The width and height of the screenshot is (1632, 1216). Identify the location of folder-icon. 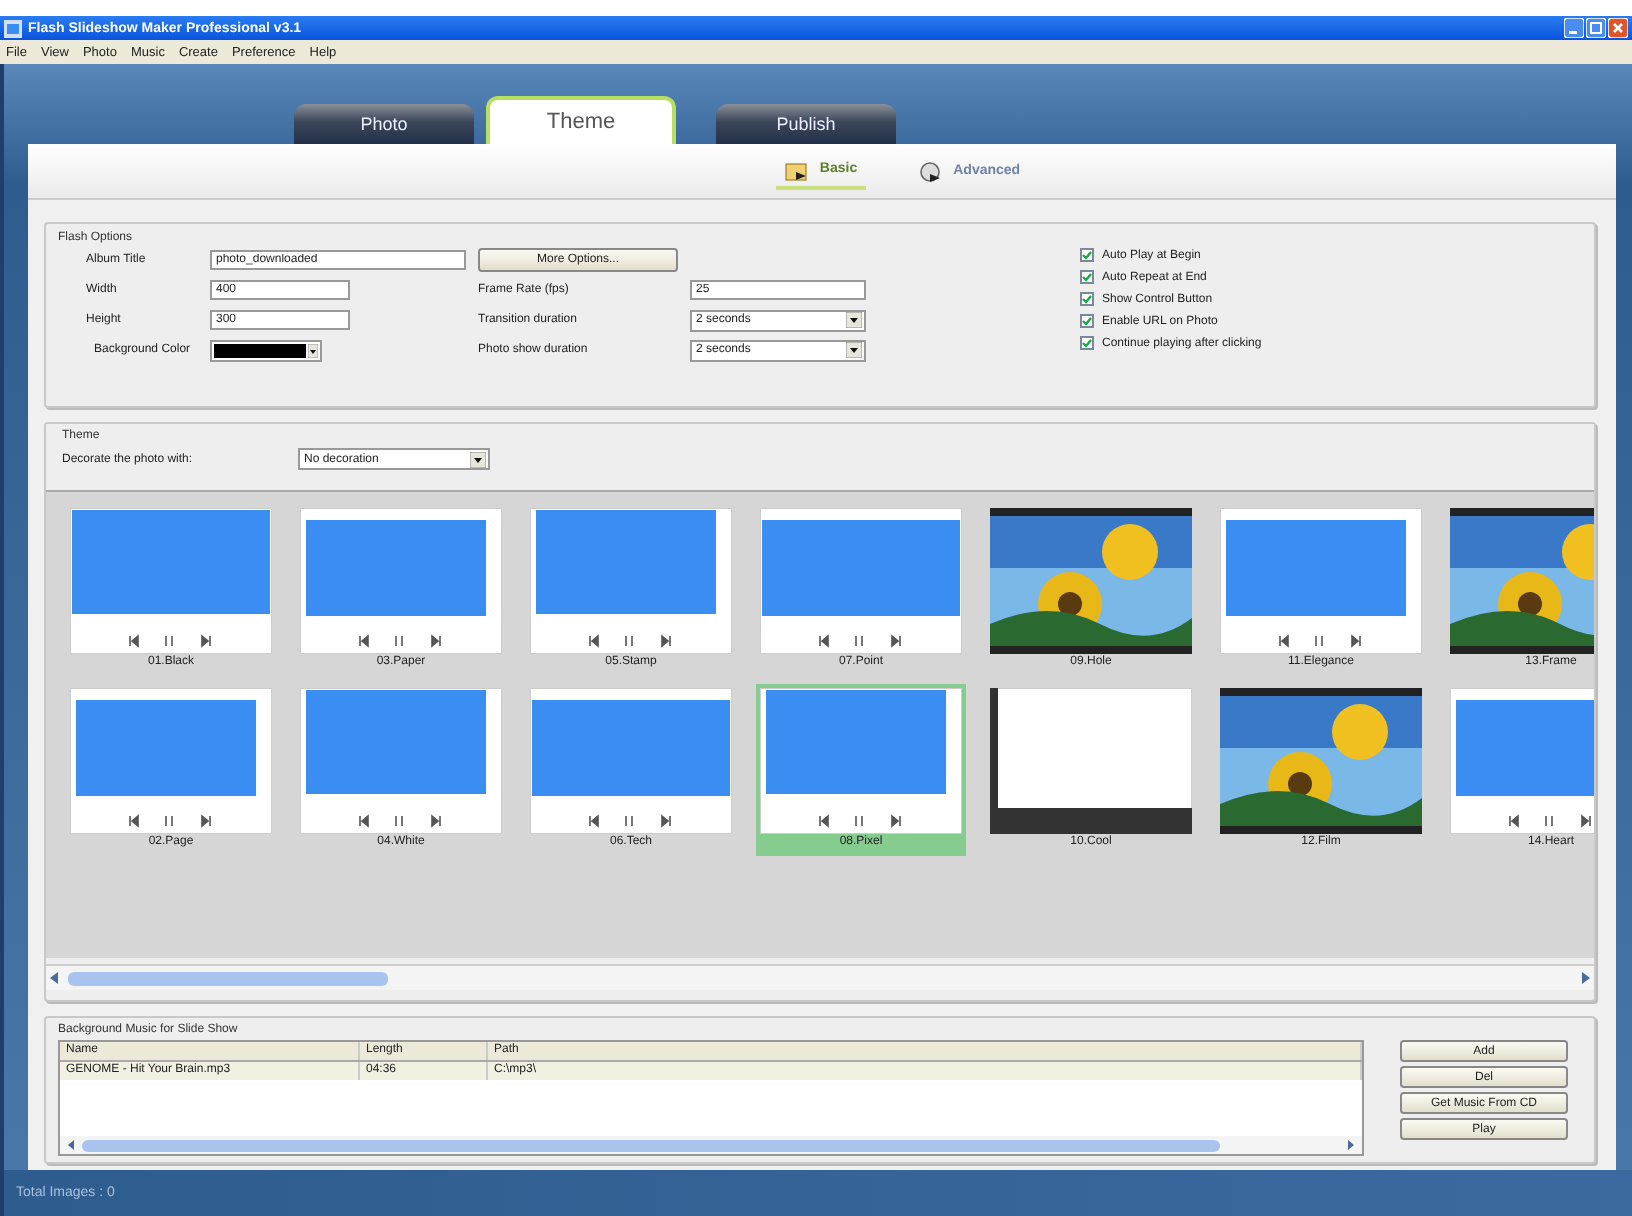
(795, 169).